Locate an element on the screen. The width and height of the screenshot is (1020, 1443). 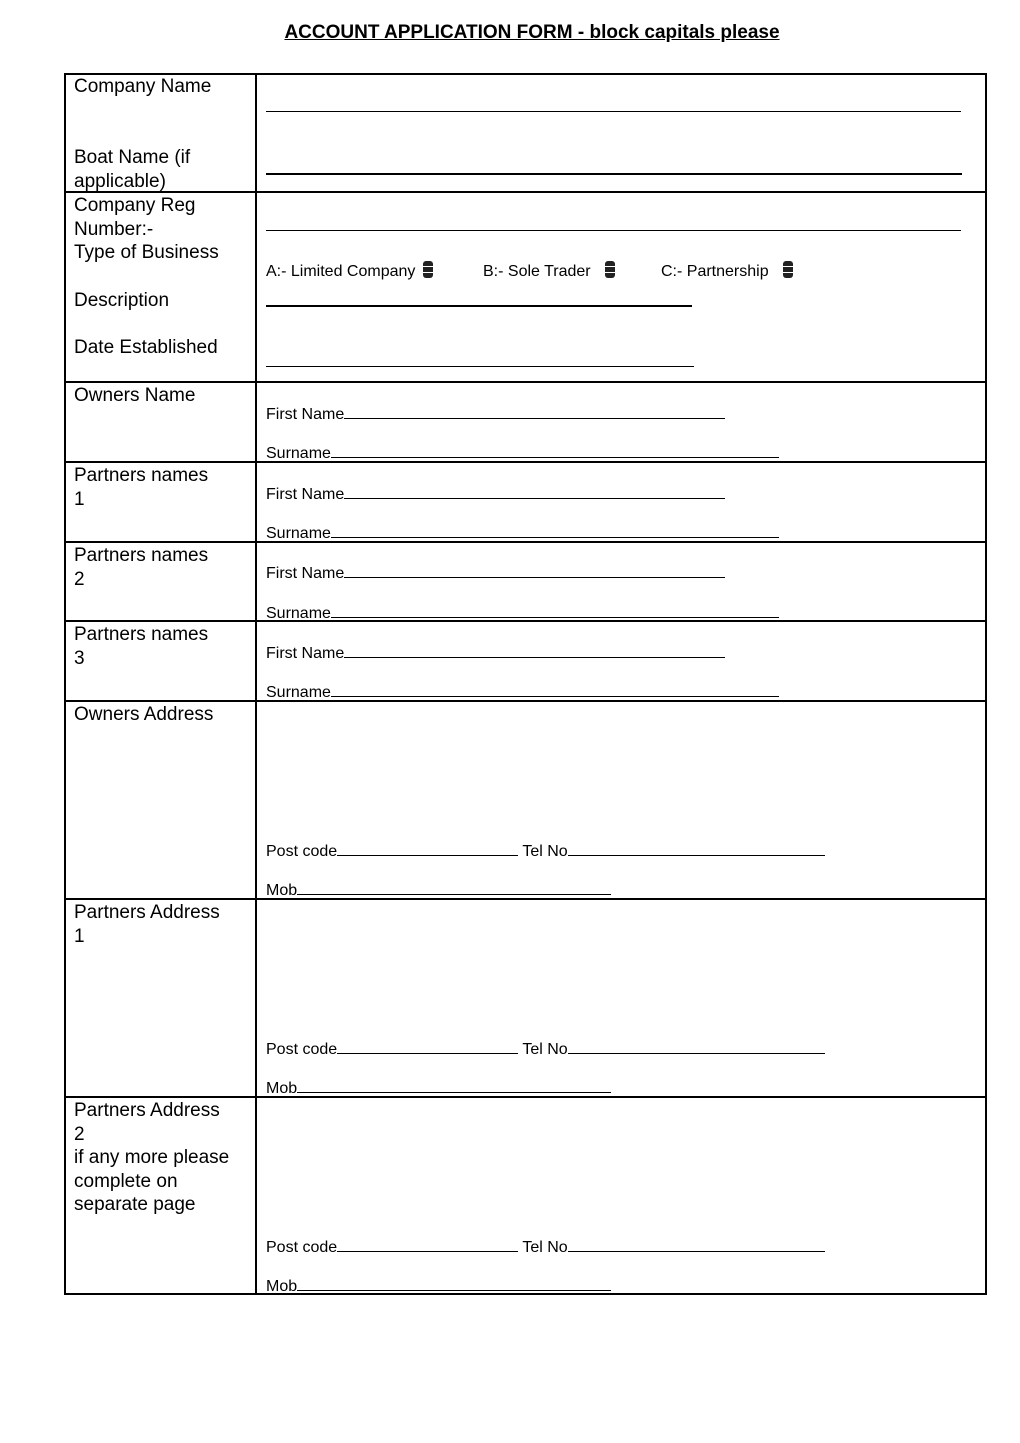
label-boat-name: Boat Name (if applicable) is located at coordinates (132, 169).